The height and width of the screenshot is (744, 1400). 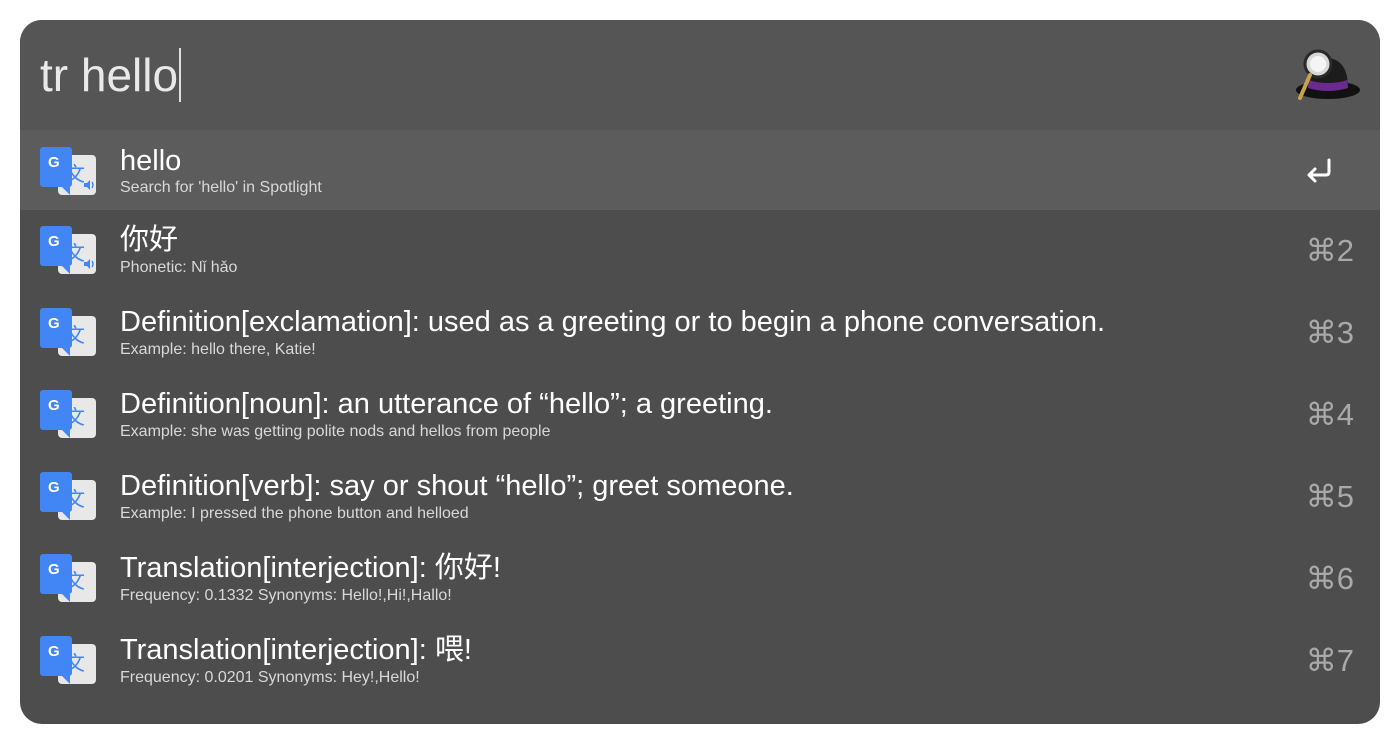 What do you see at coordinates (1329, 250) in the screenshot?
I see `result-shortcut: ⌘2` at bounding box center [1329, 250].